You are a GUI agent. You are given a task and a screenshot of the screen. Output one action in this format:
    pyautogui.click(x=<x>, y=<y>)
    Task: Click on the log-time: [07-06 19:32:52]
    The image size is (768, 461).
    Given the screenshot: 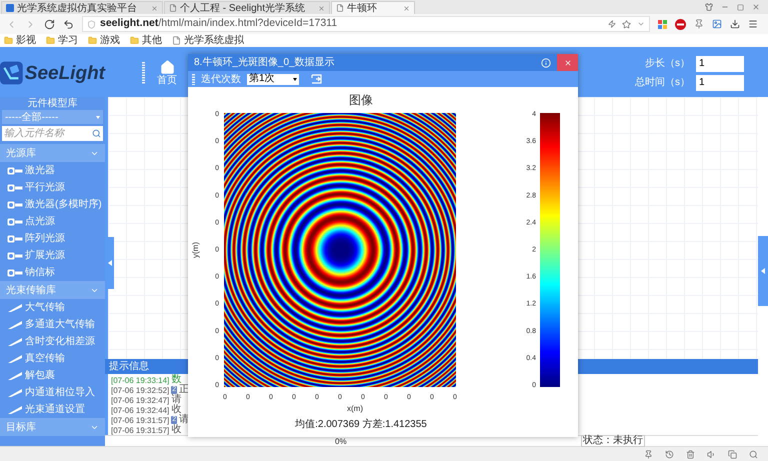 What is the action you would take?
    pyautogui.click(x=140, y=390)
    